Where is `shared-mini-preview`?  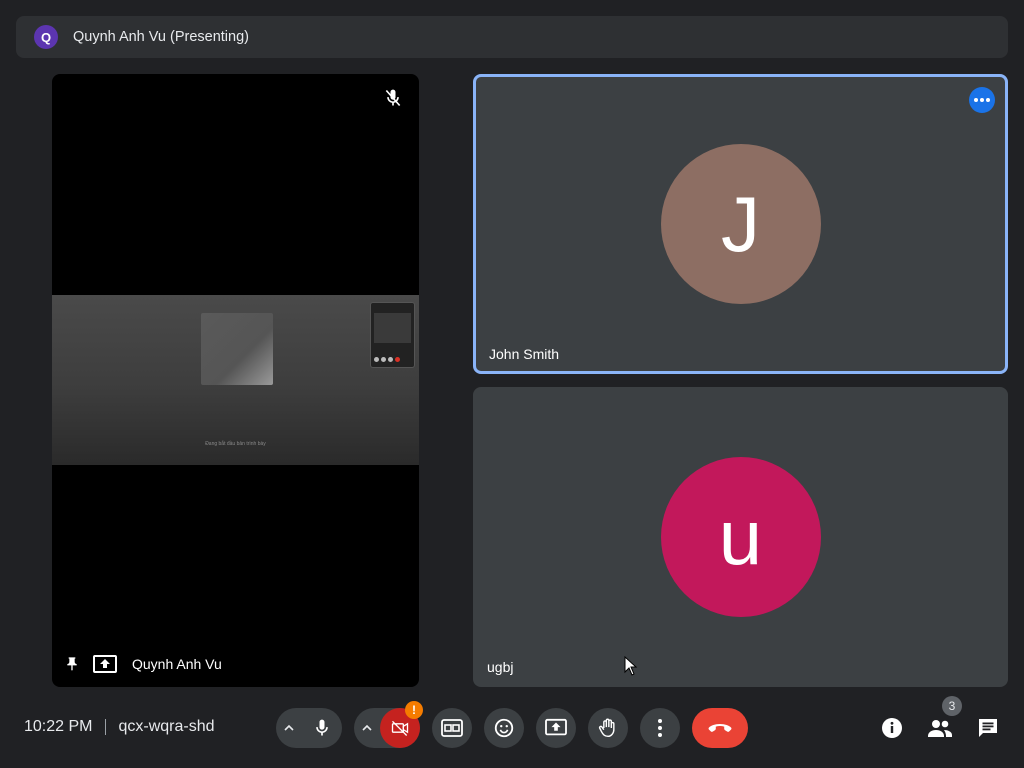
shared-mini-preview is located at coordinates (392, 335).